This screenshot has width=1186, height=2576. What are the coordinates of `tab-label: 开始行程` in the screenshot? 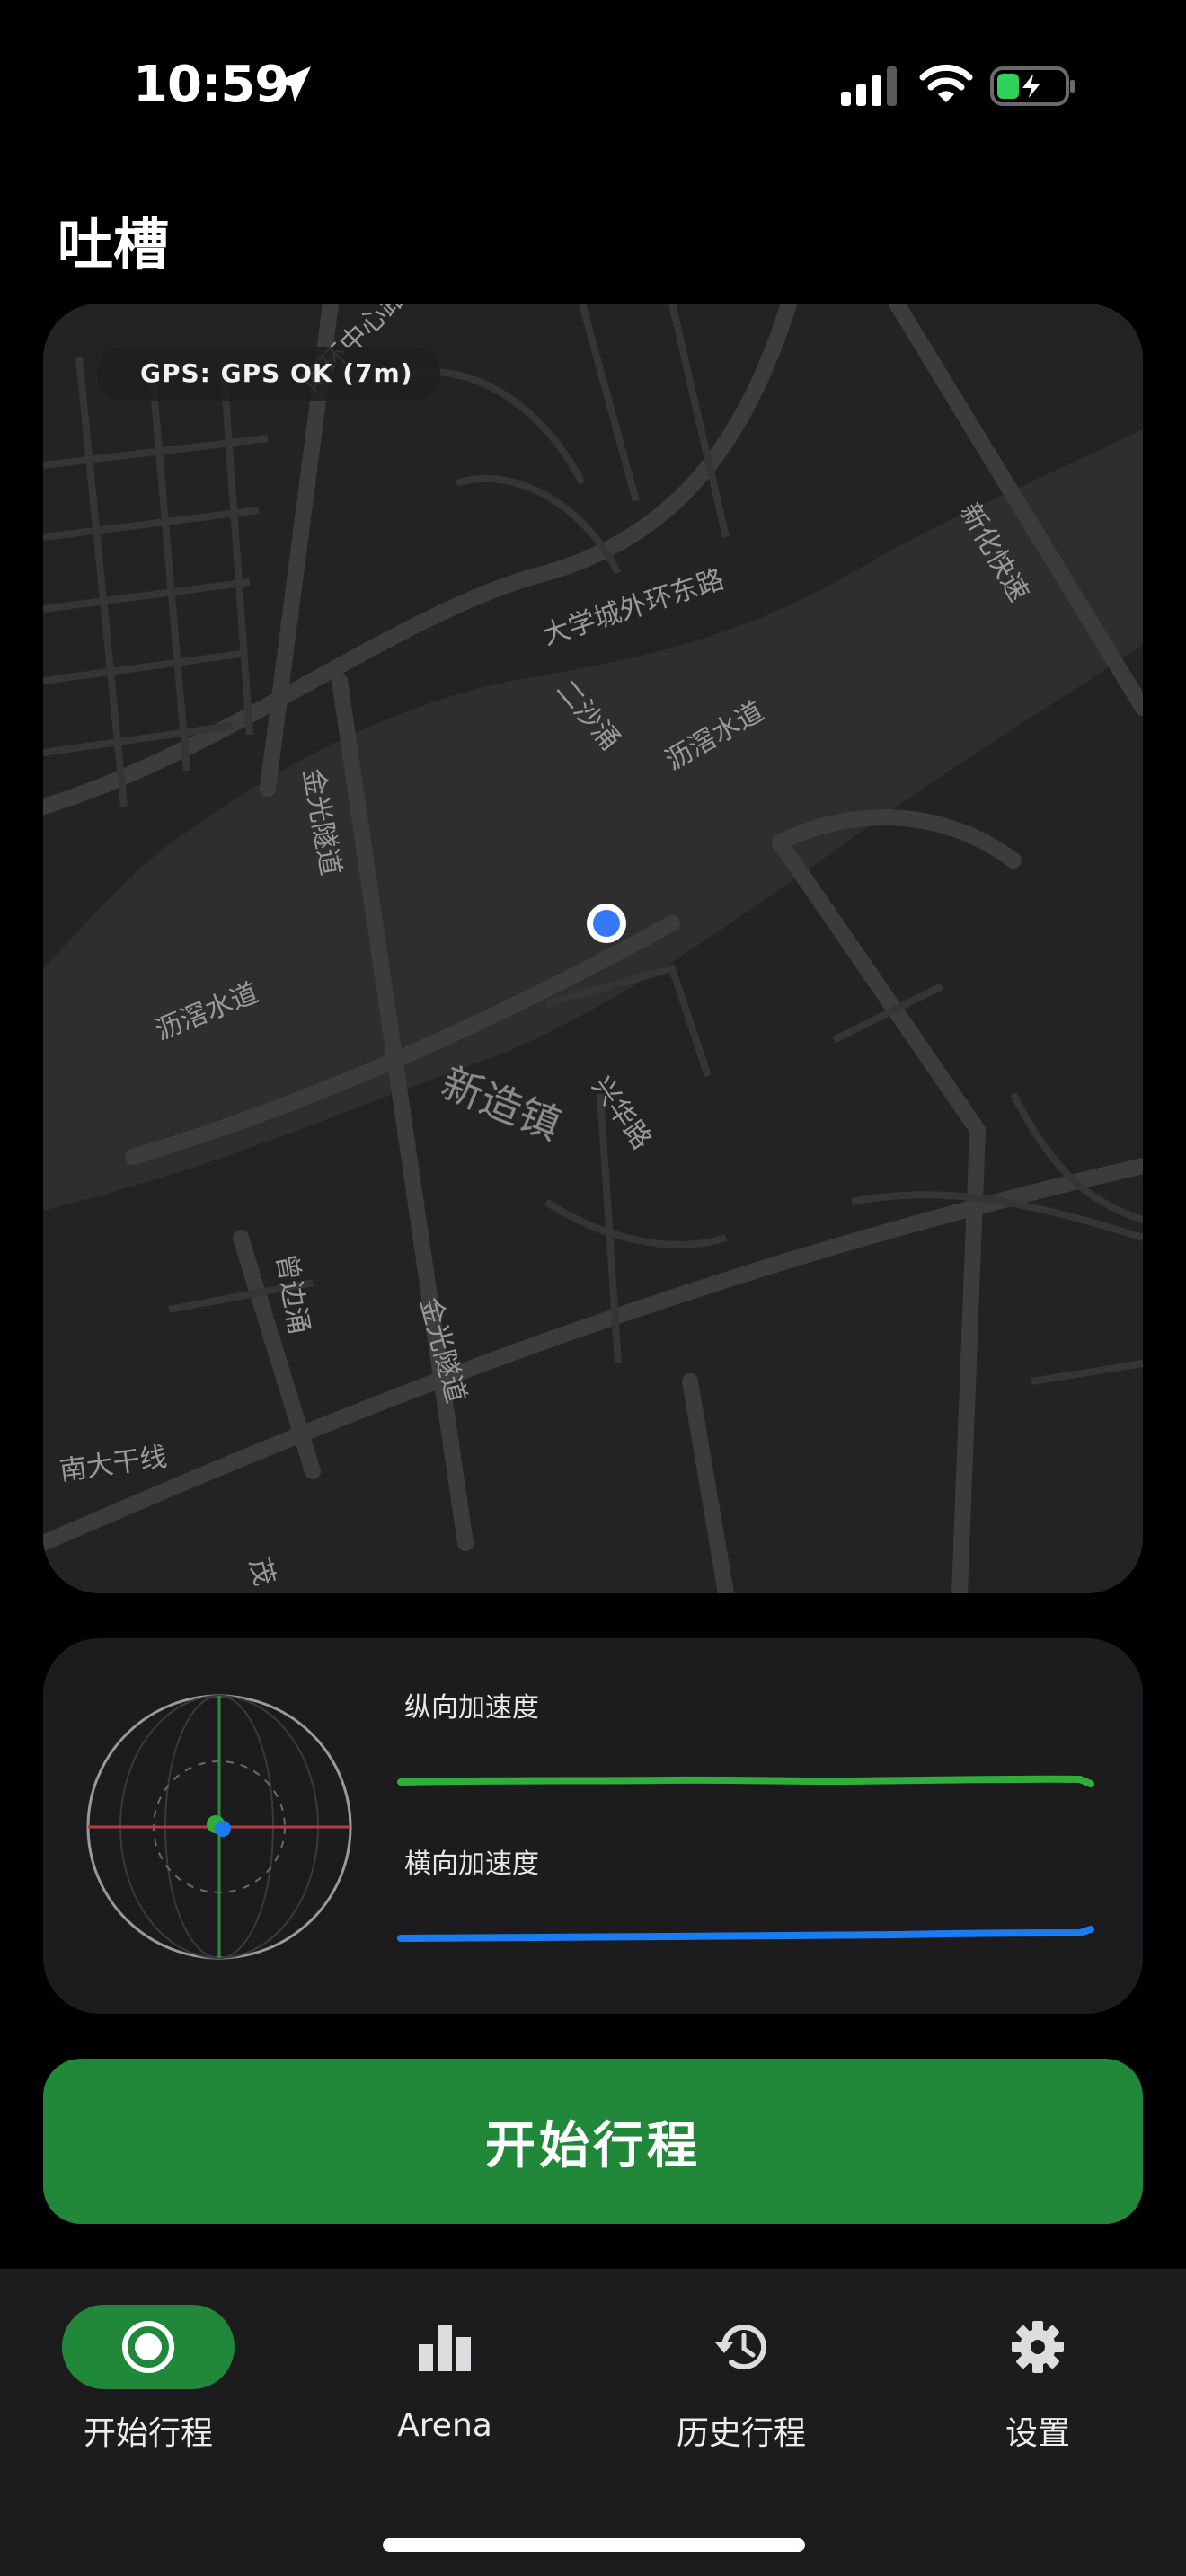 It's located at (148, 2433).